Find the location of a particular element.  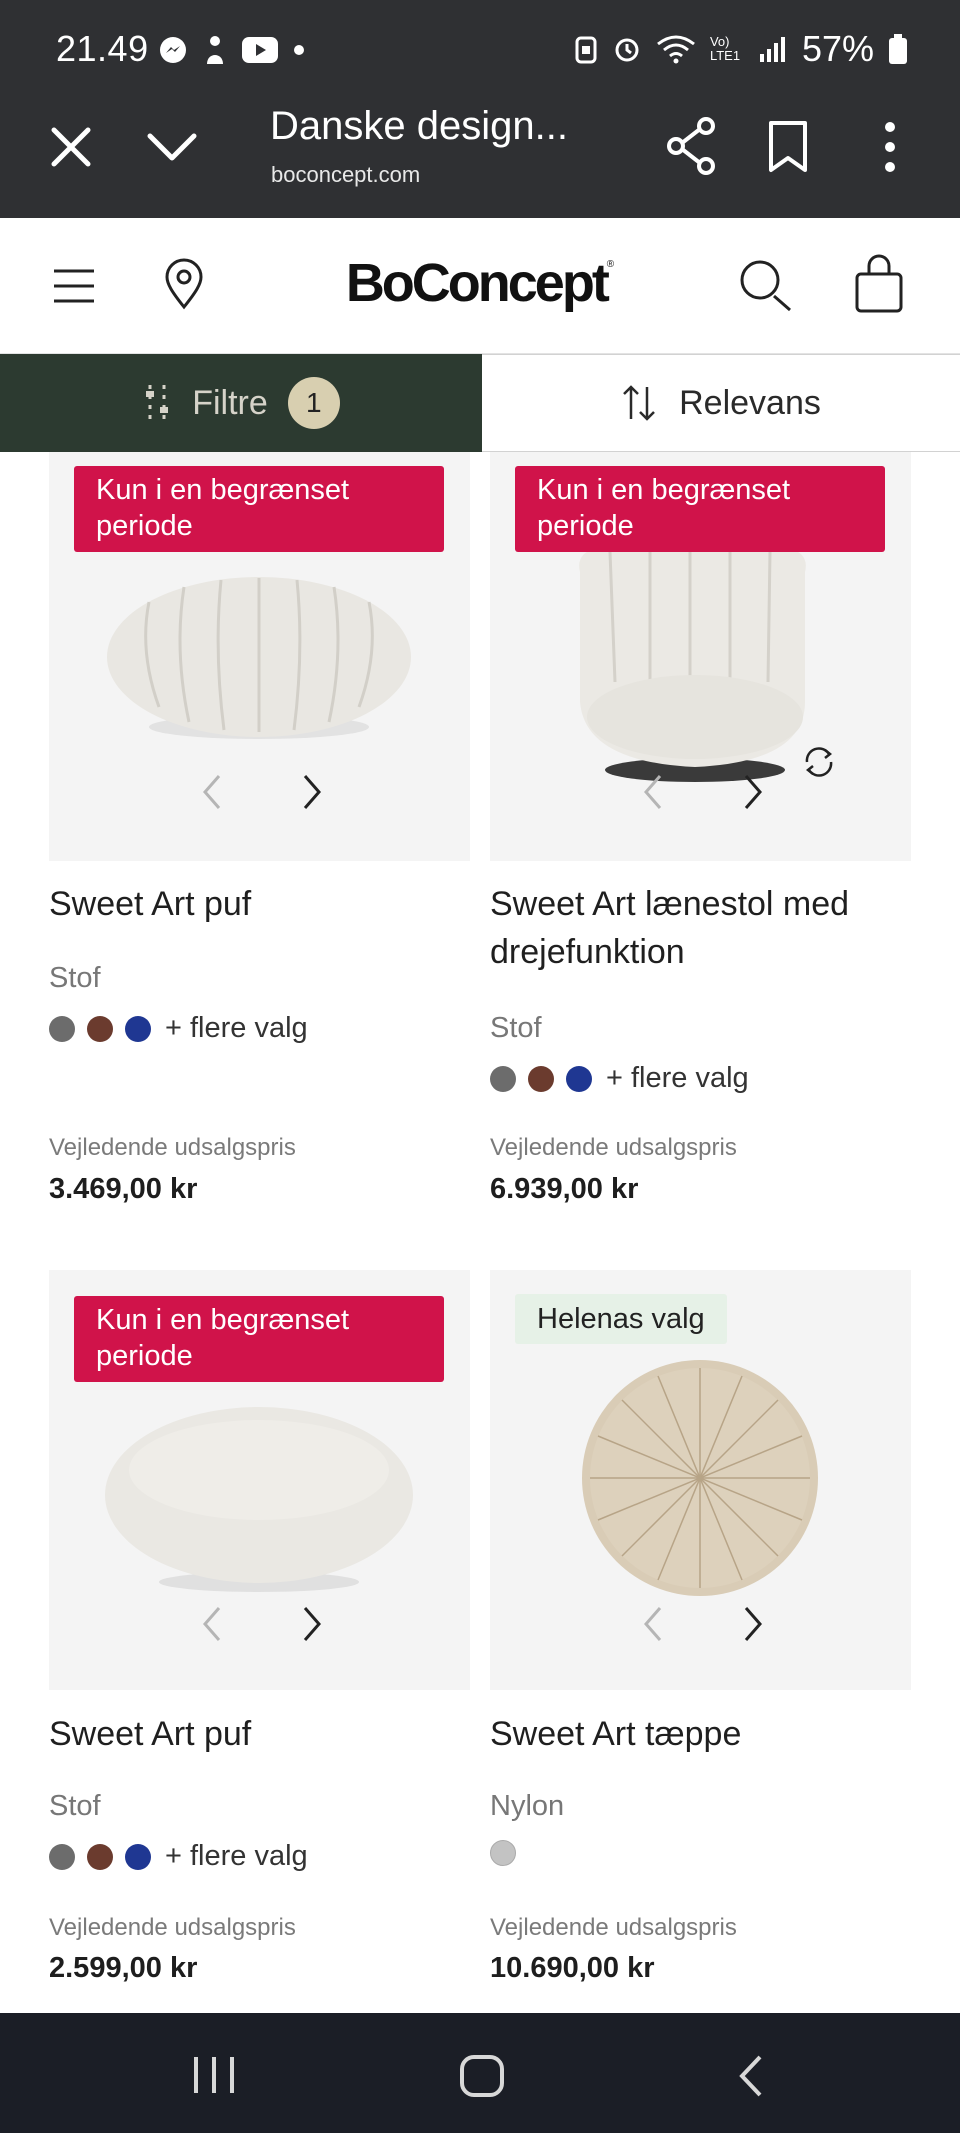

rotate-360-icon is located at coordinates (819, 762).